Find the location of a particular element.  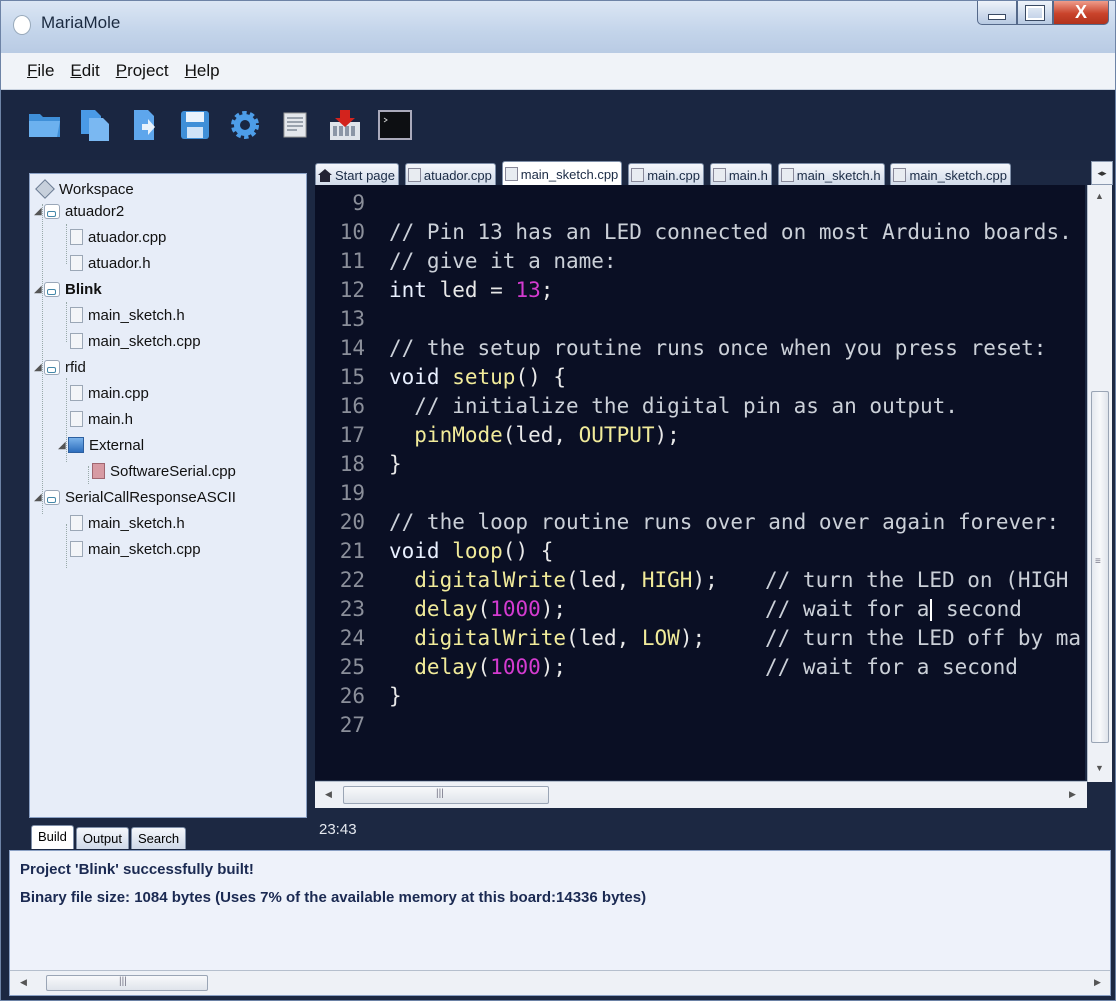

code-text: } is located at coordinates (395, 696).